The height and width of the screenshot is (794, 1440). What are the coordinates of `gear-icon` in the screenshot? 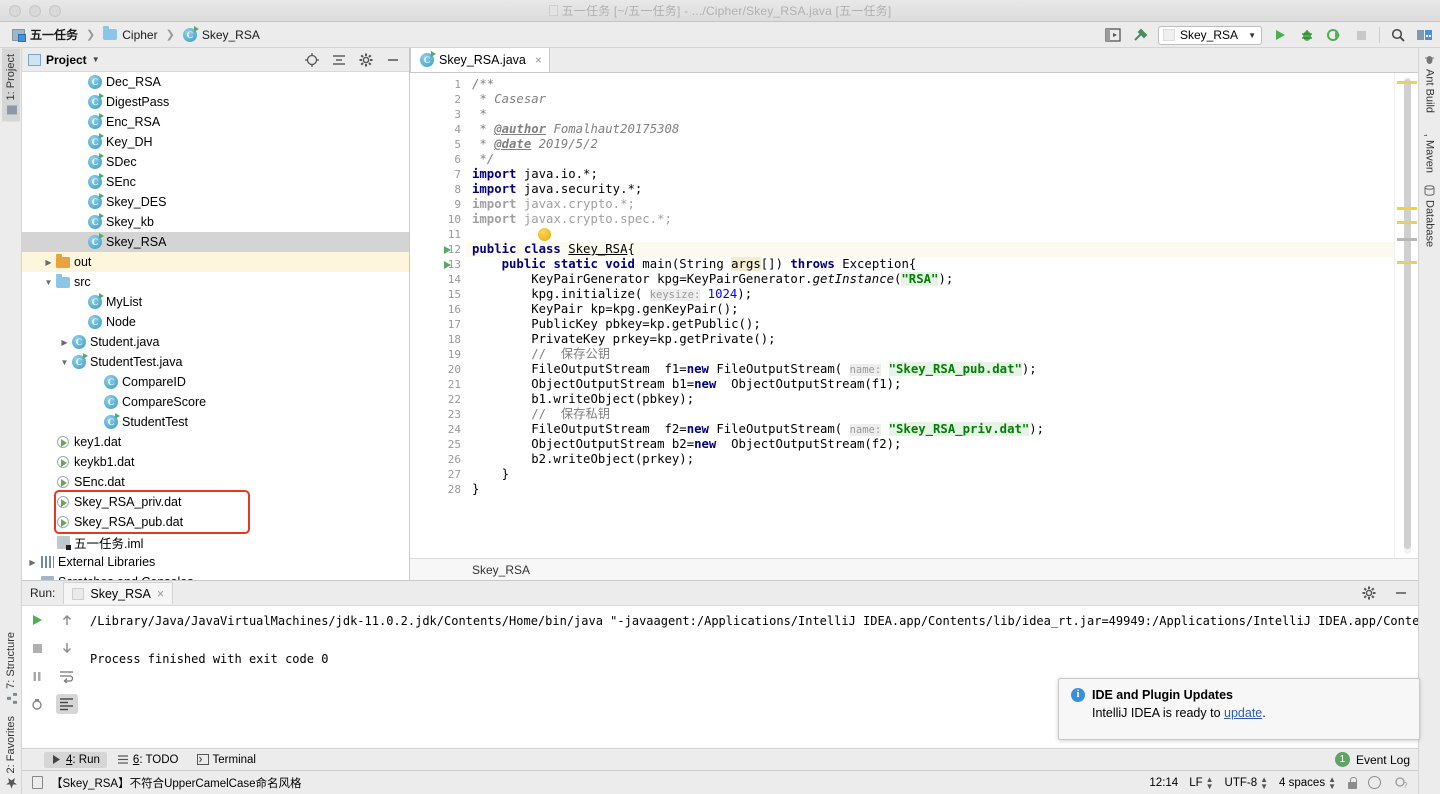 It's located at (1369, 593).